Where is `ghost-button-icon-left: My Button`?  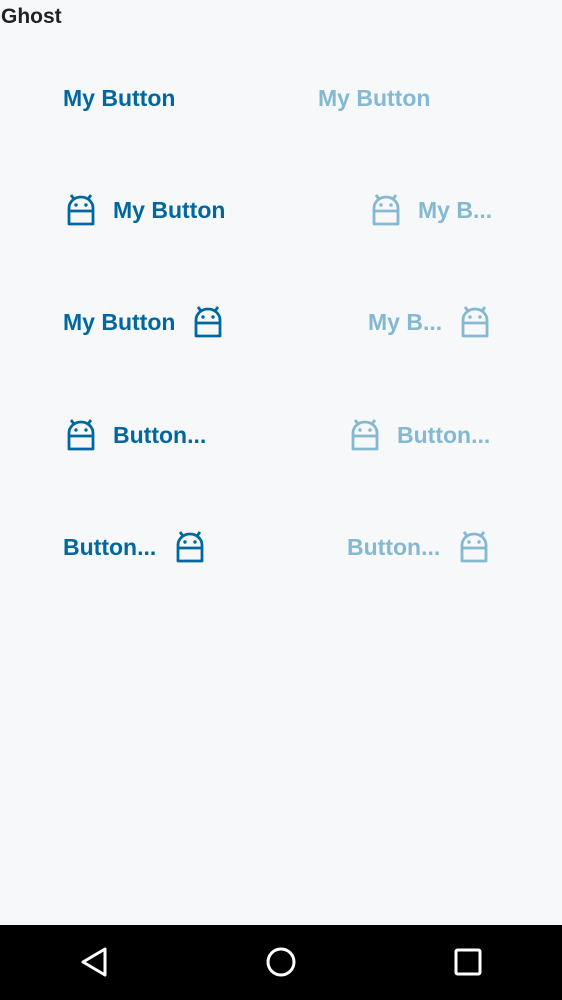 ghost-button-icon-left: My Button is located at coordinates (145, 210).